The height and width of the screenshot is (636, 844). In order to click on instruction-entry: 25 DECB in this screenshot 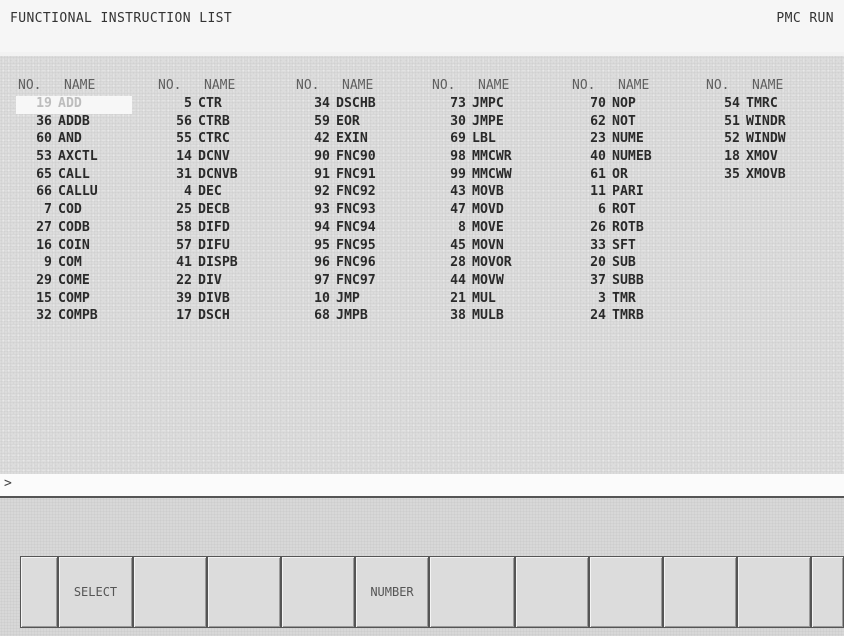, I will do `click(225, 211)`.